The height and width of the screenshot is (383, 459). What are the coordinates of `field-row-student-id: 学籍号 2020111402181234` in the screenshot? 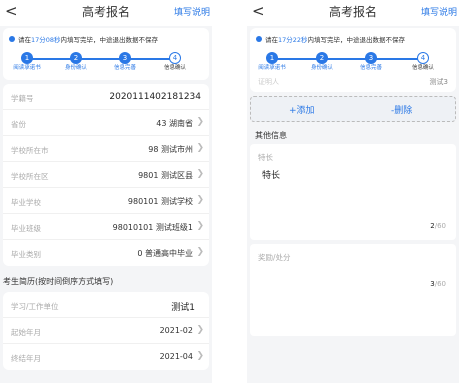 It's located at (106, 97).